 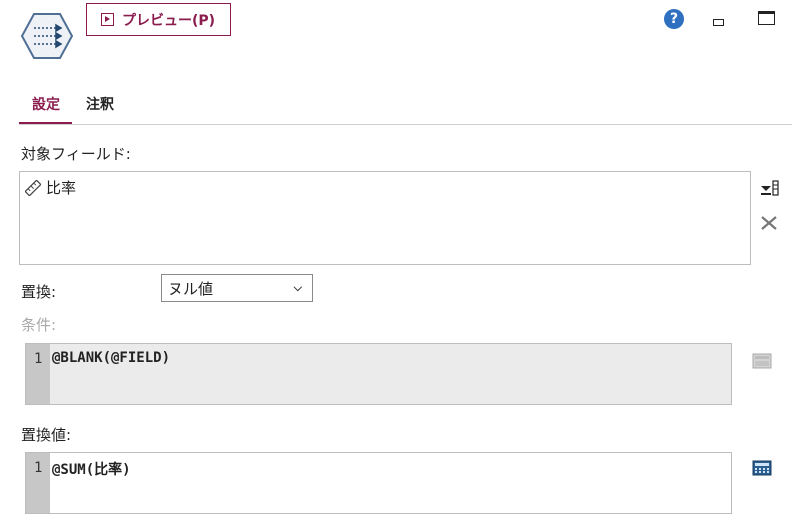 What do you see at coordinates (378, 483) in the screenshot?
I see `replacement-editor: 1 @SUM(比率)` at bounding box center [378, 483].